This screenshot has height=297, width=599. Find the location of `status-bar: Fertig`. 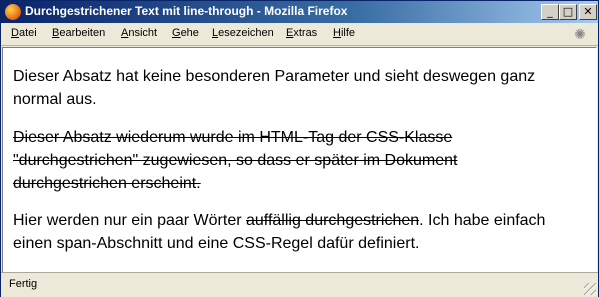

status-bar: Fertig is located at coordinates (299, 284).